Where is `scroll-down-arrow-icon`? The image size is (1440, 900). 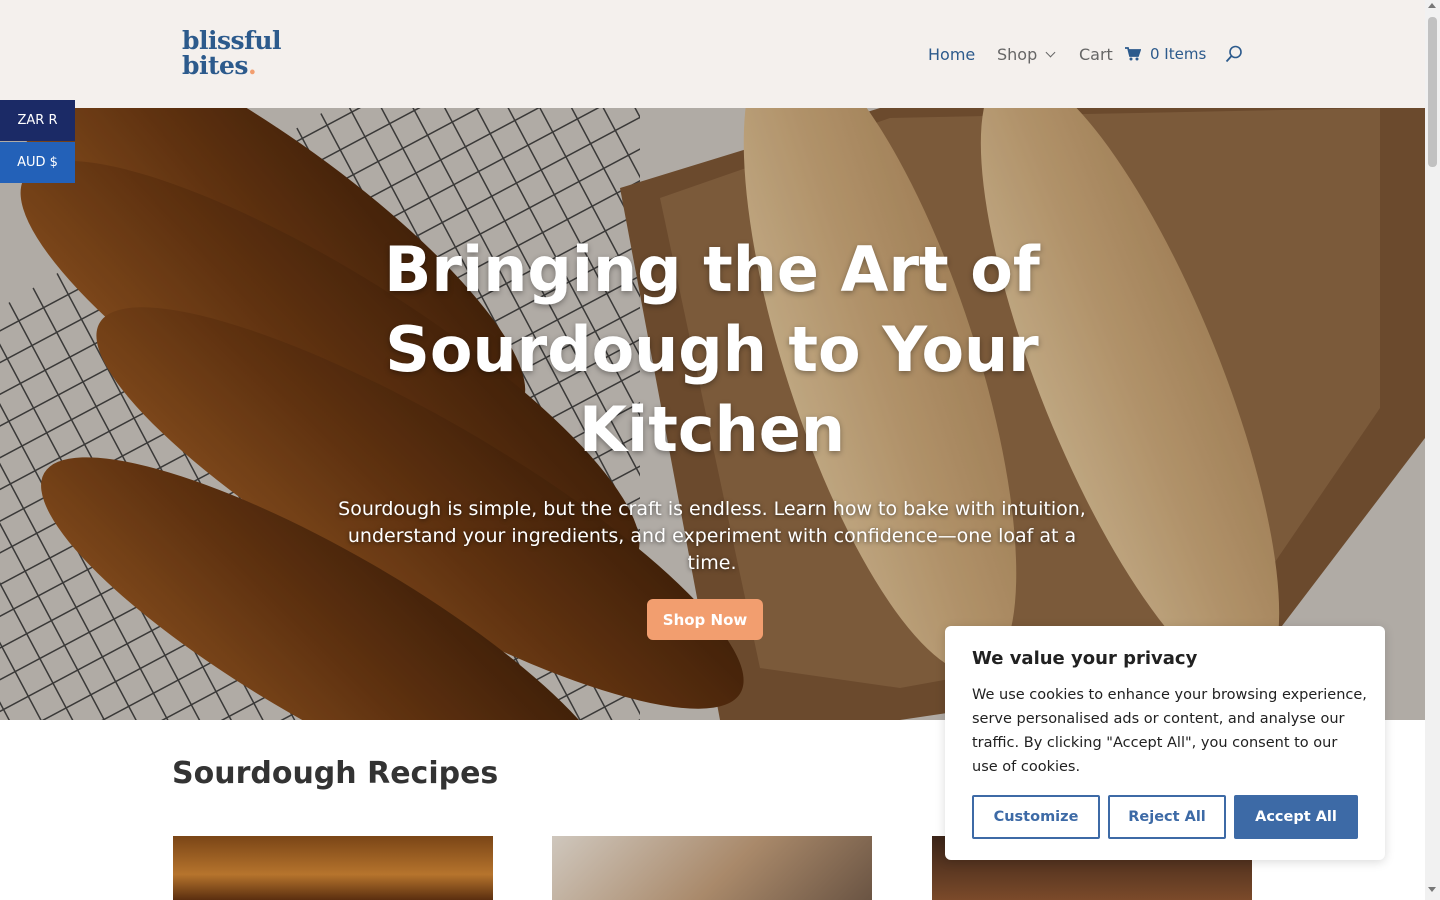
scroll-down-arrow-icon is located at coordinates (1432, 889).